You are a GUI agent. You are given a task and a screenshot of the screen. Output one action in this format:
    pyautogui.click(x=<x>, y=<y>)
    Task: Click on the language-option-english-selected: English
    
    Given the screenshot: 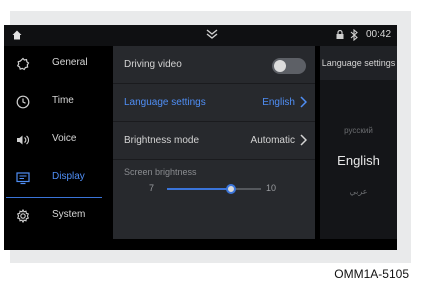 What is the action you would take?
    pyautogui.click(x=358, y=160)
    